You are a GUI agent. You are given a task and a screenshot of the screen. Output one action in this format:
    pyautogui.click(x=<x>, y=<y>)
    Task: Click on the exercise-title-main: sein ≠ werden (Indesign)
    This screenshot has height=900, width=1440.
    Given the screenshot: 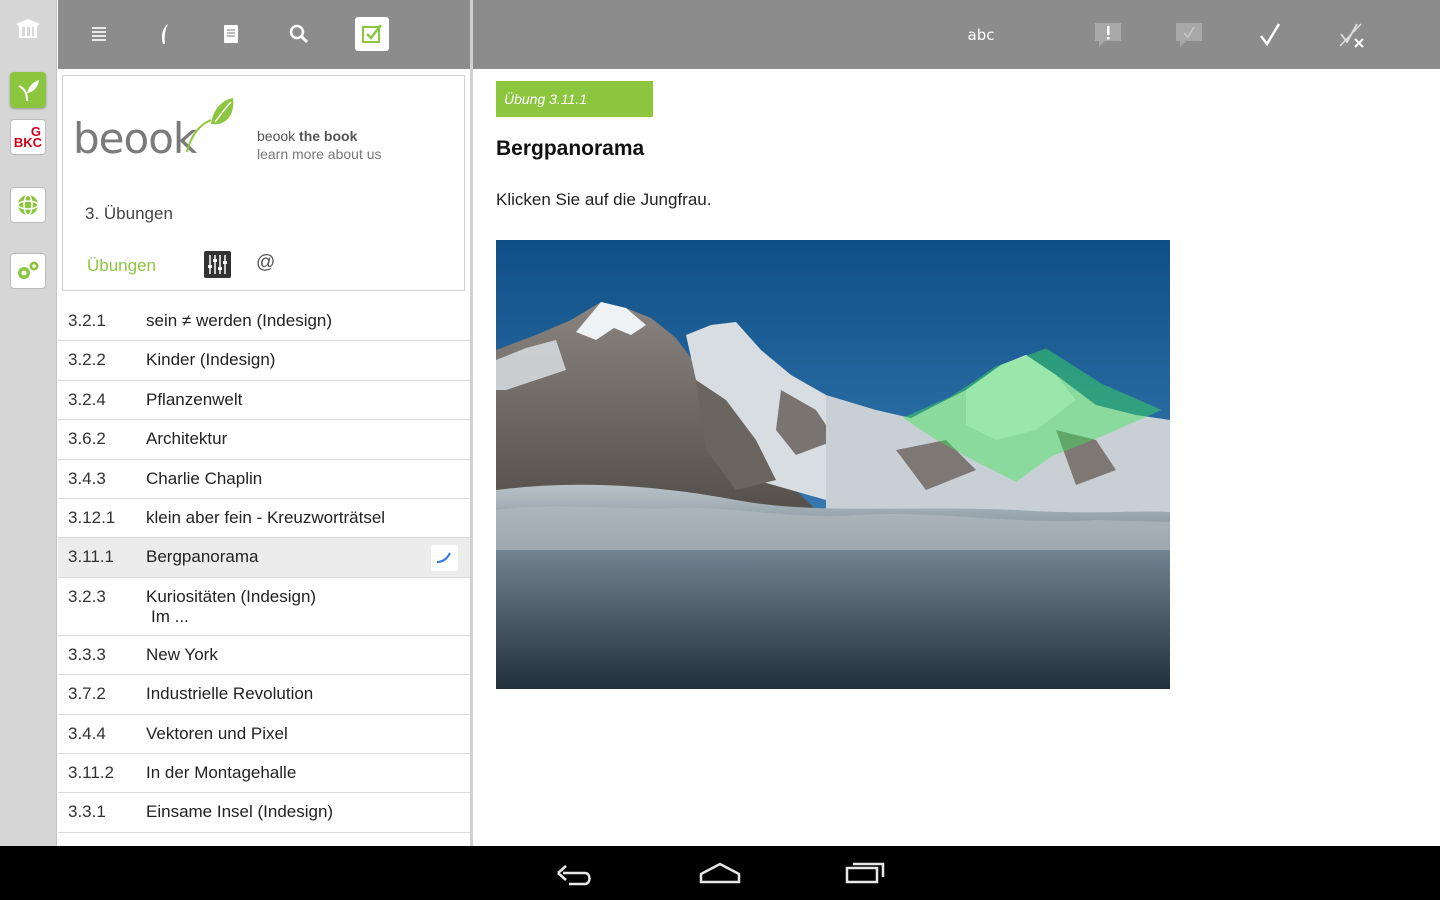 What is the action you would take?
    pyautogui.click(x=239, y=320)
    